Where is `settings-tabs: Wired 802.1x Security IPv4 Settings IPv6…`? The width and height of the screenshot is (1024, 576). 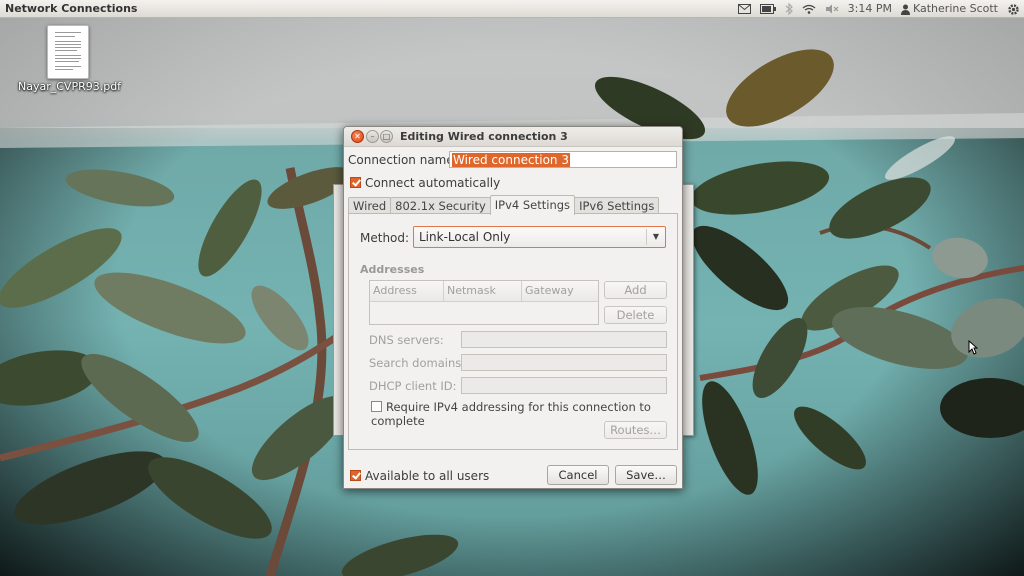 settings-tabs: Wired 802.1x Security IPv4 Settings IPv6… is located at coordinates (504, 205).